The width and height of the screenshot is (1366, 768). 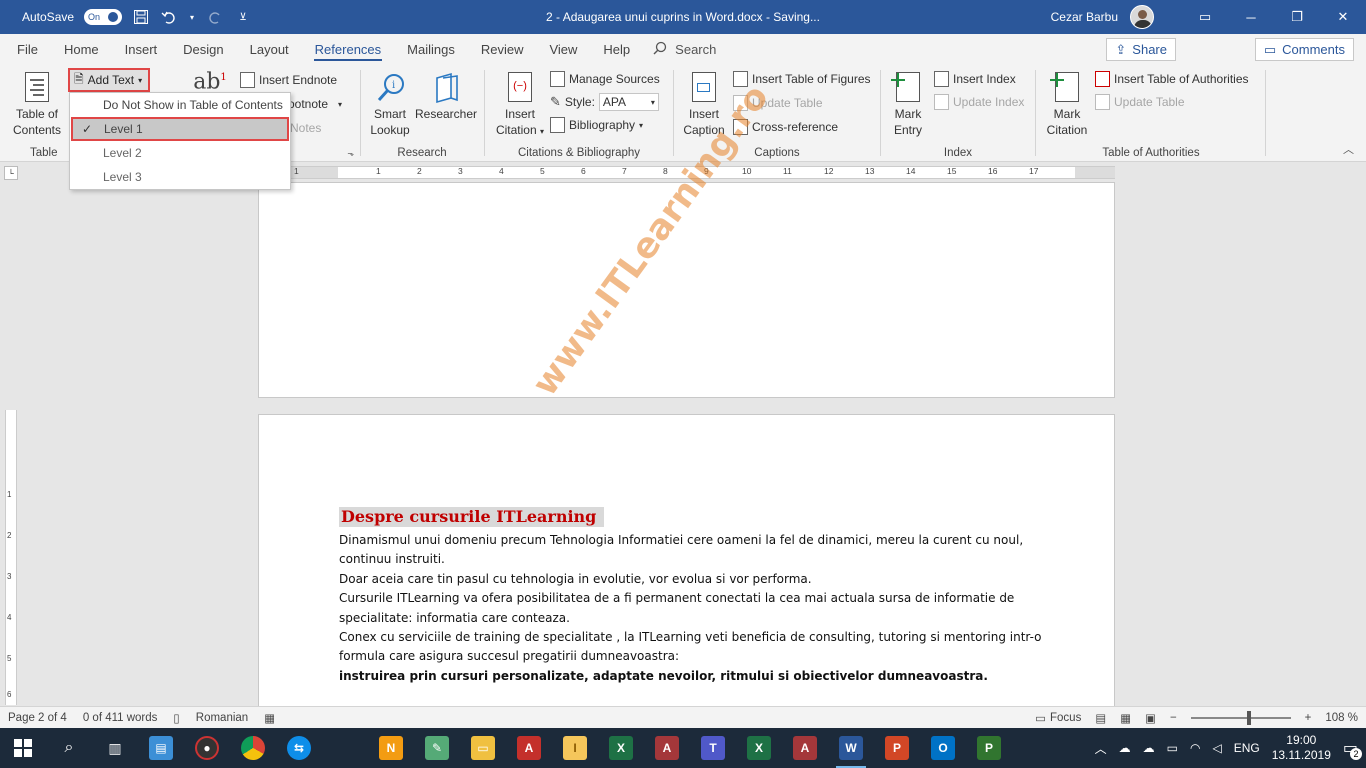 I want to click on task-view-icon: ▥, so click(x=115, y=748).